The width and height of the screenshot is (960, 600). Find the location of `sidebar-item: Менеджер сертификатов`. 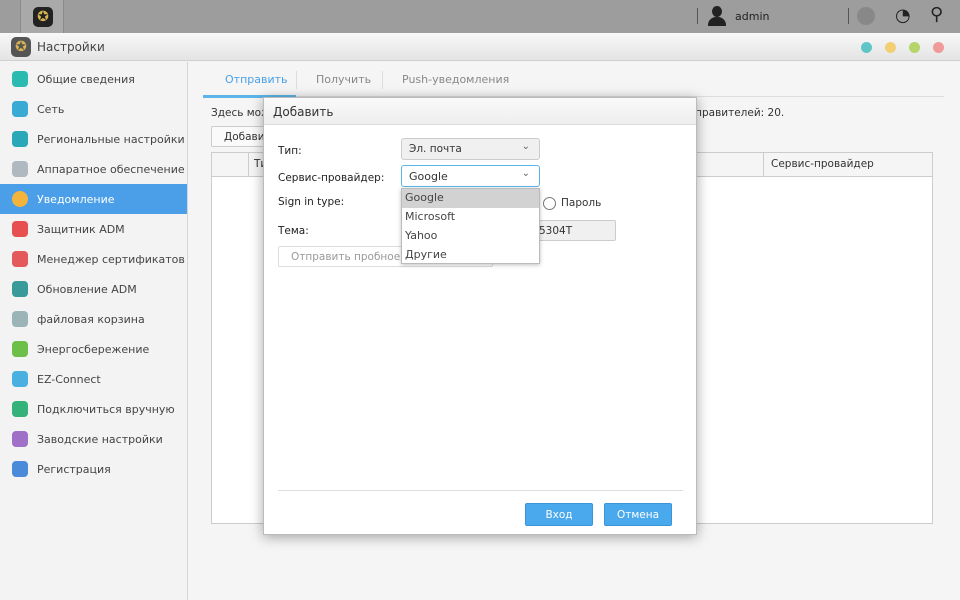

sidebar-item: Менеджер сертификатов is located at coordinates (93, 259).